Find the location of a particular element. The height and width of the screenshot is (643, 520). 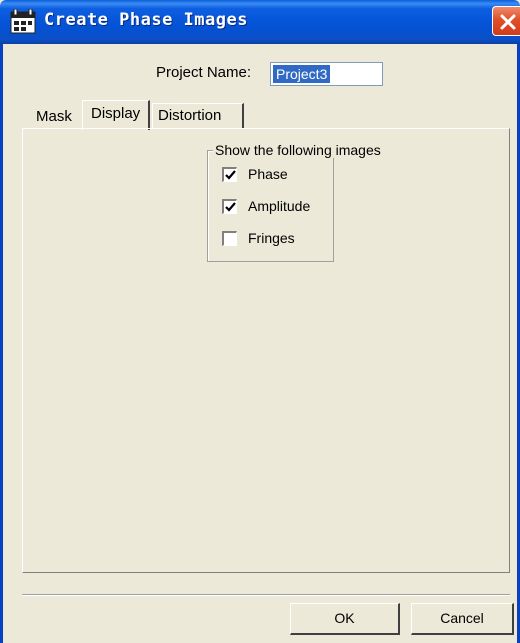

tab-mask: Mask is located at coordinates (54, 116).